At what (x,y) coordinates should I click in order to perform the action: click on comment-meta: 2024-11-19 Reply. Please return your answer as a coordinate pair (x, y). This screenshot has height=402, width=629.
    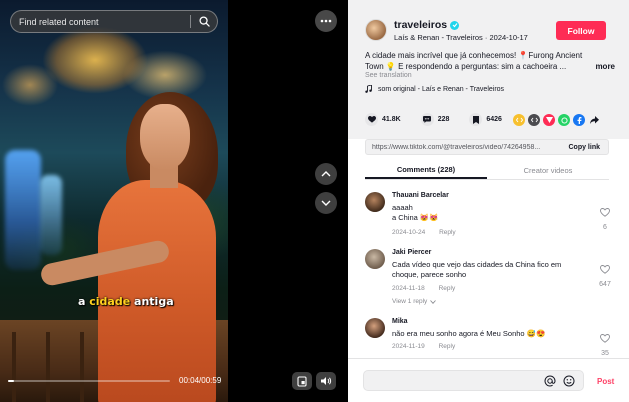
    Looking at the image, I should click on (429, 346).